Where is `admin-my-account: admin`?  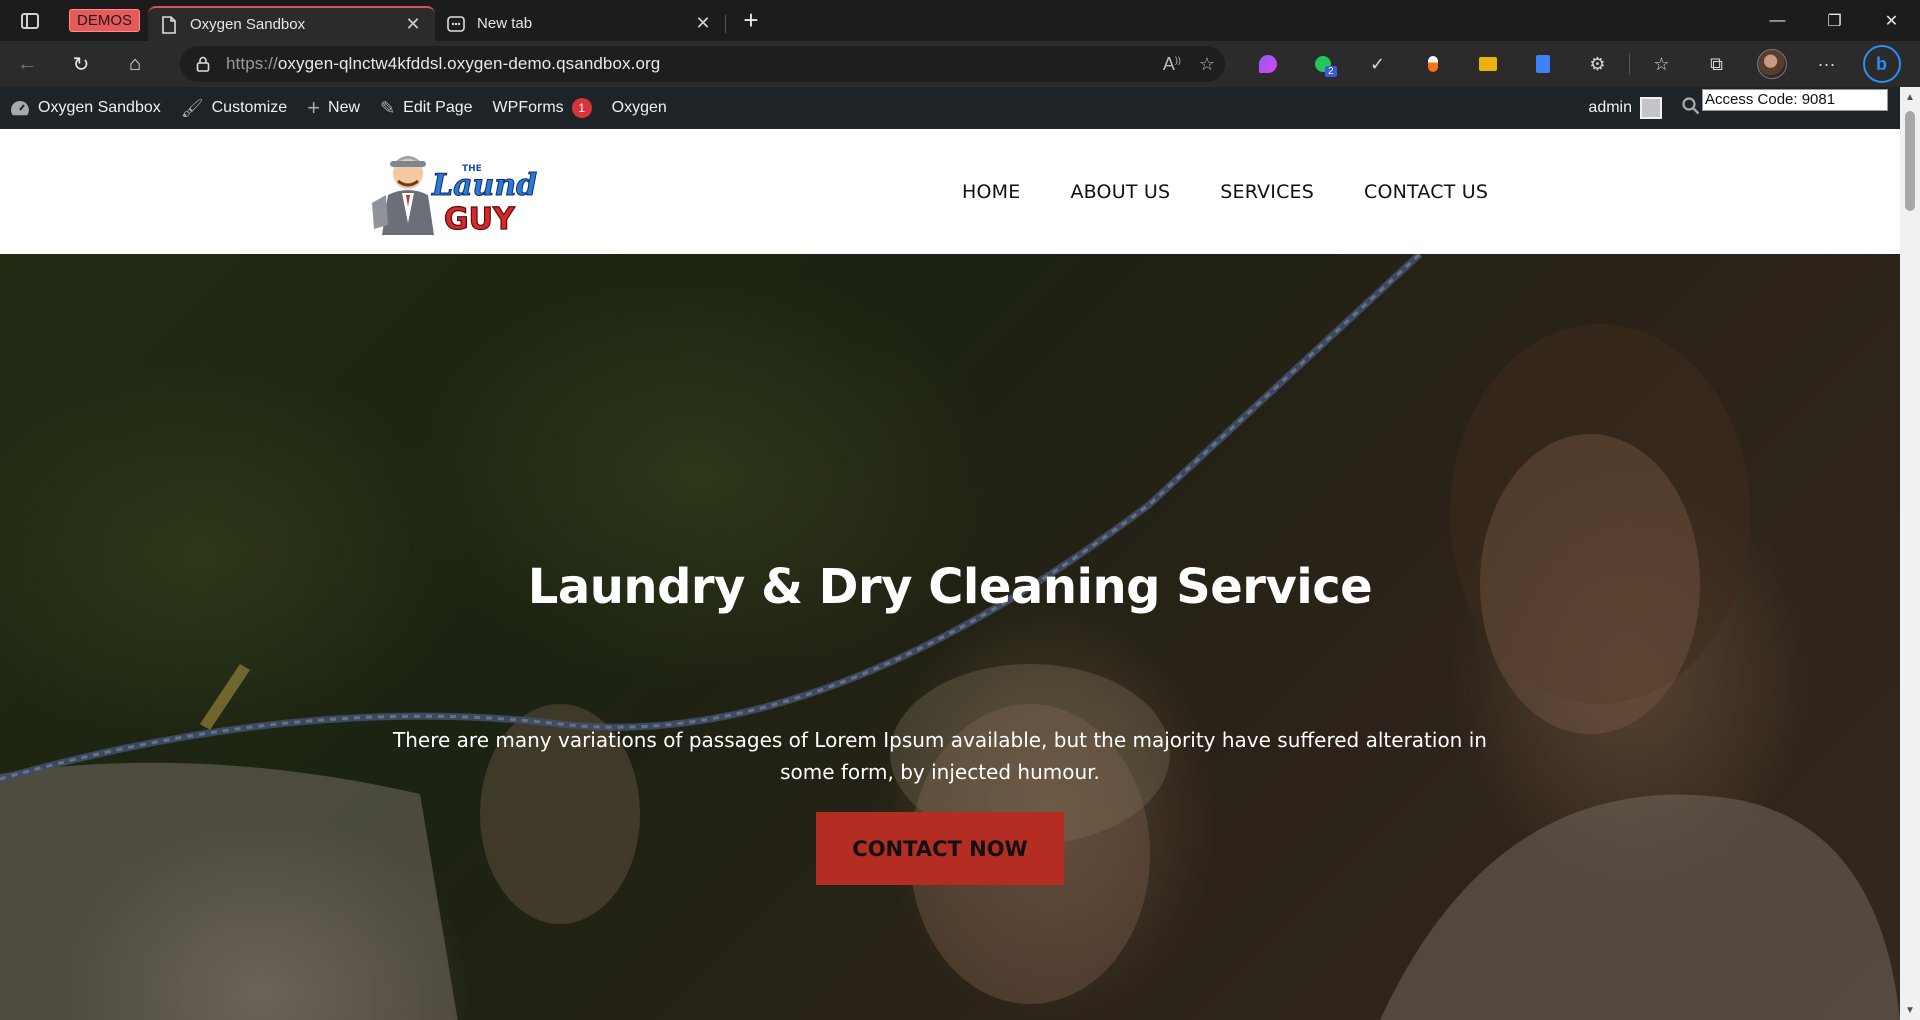
admin-my-account: admin is located at coordinates (1625, 108).